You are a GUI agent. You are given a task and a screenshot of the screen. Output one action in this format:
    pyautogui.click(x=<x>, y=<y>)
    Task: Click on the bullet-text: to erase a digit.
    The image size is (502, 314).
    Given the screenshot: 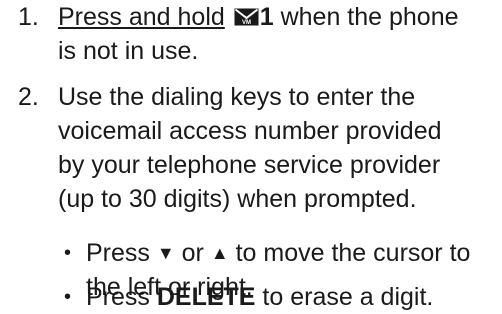 What is the action you would take?
    pyautogui.click(x=344, y=297)
    